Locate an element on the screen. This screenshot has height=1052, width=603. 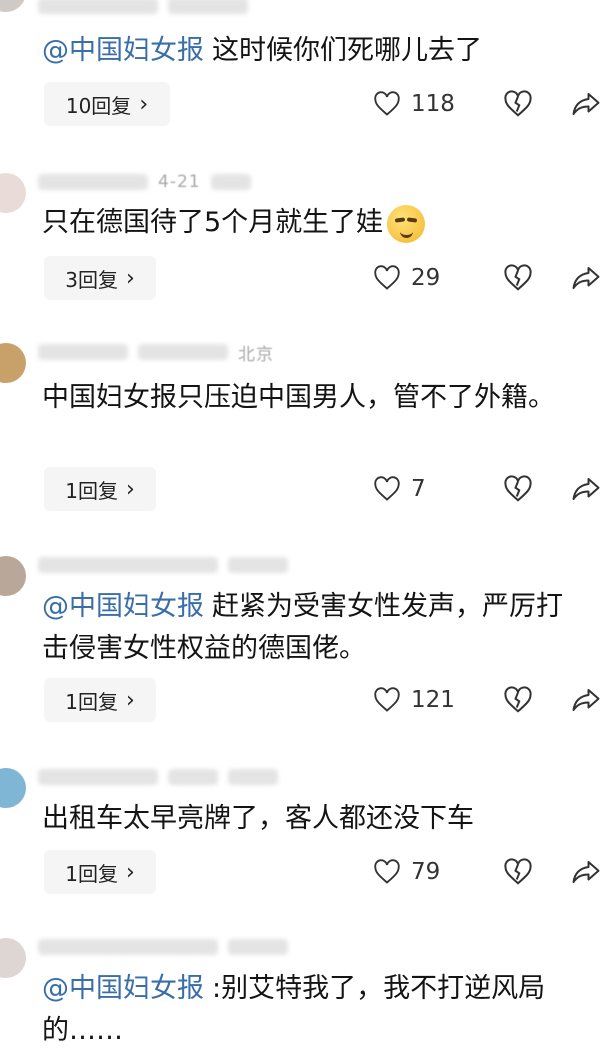
reply-button: 3回复 › is located at coordinates (100, 278).